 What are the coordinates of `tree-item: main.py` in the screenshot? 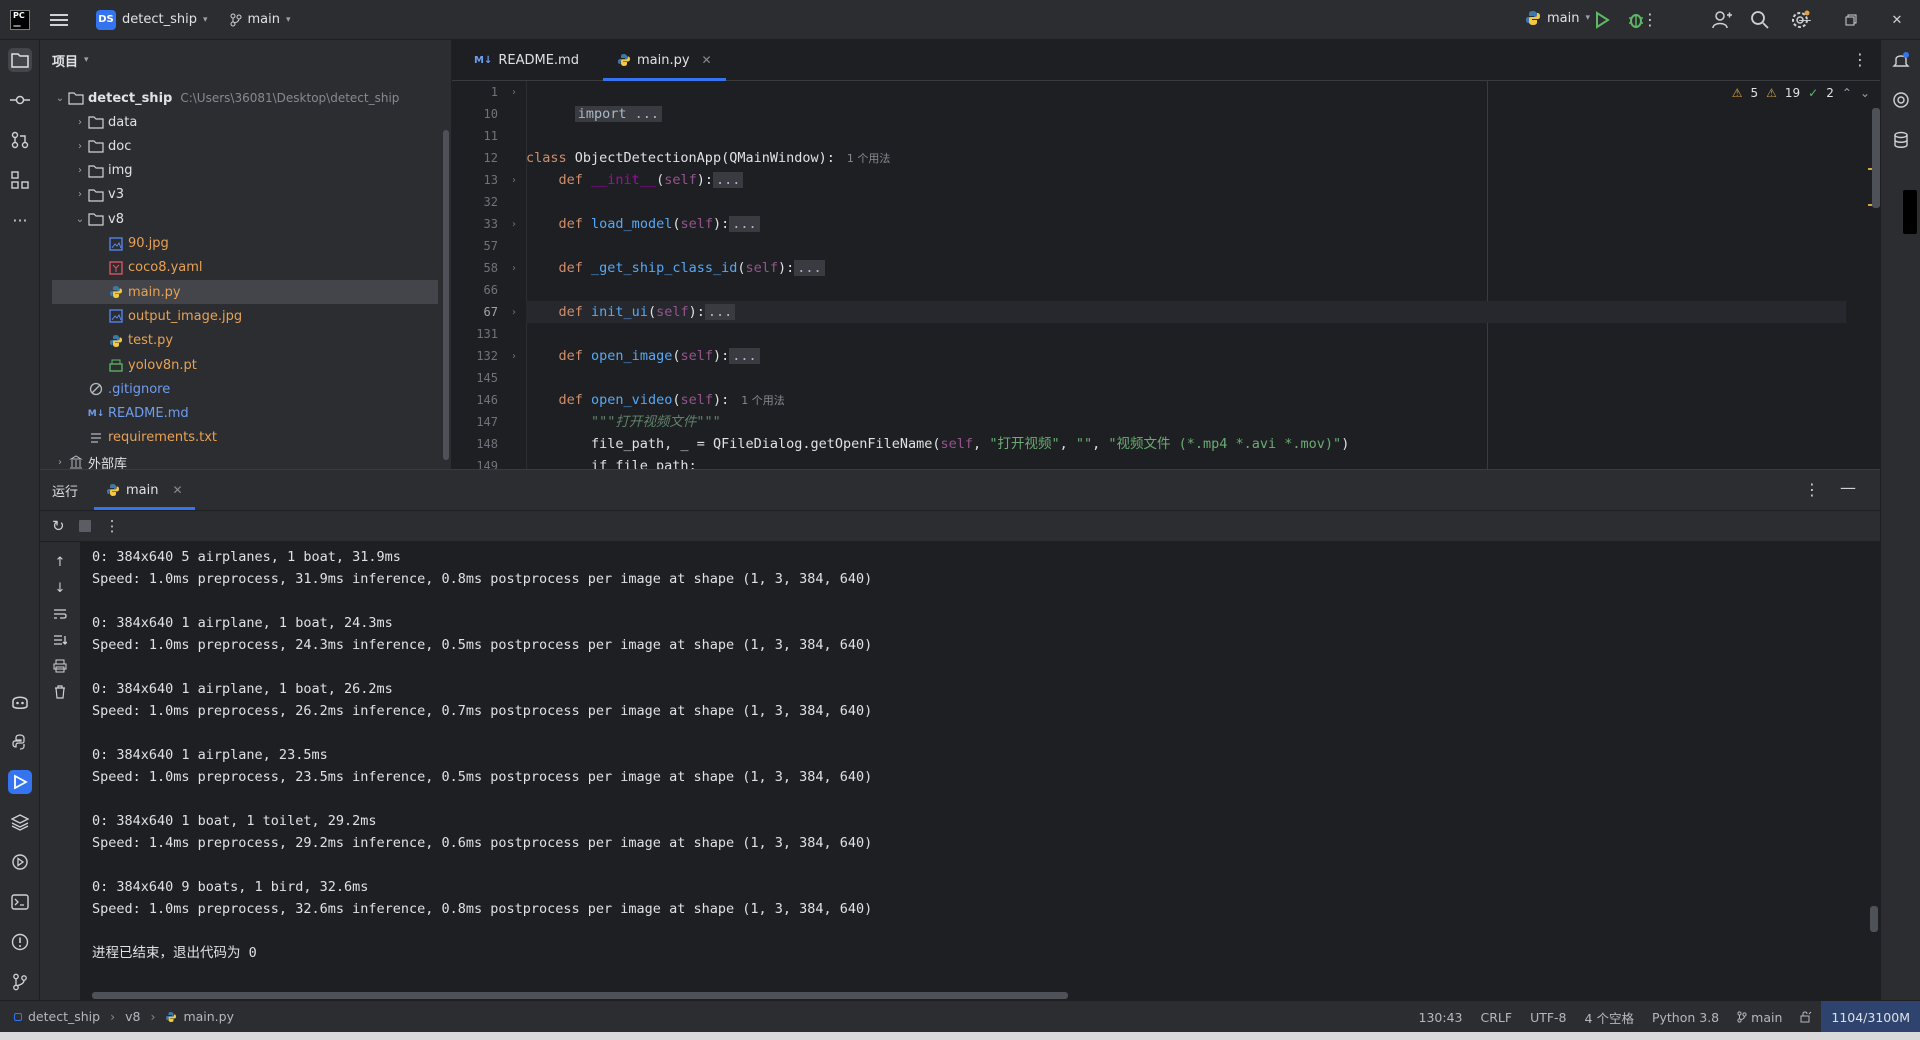 It's located at (245, 292).